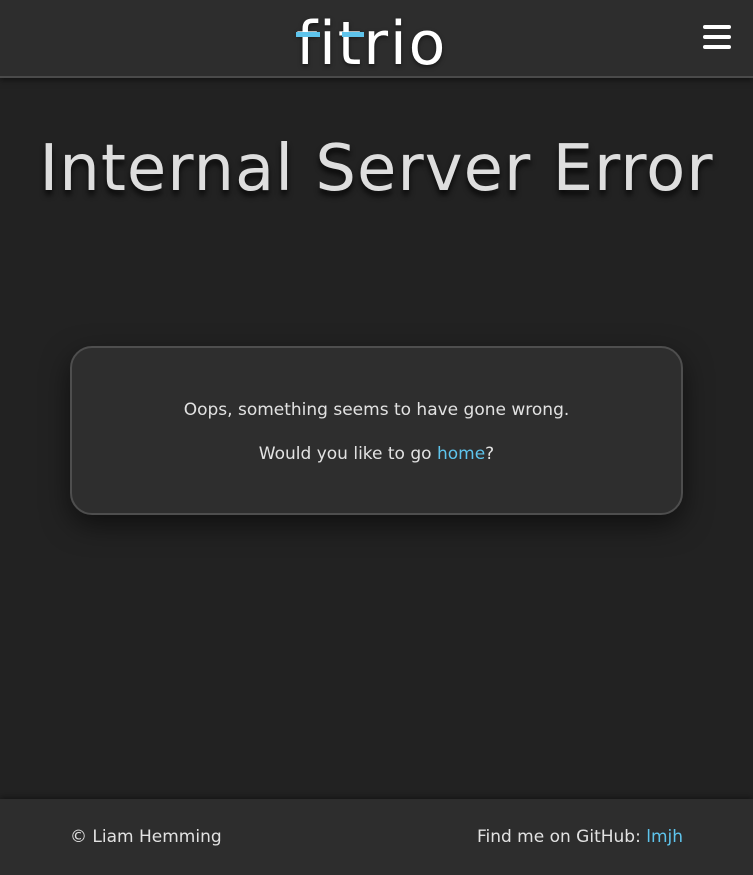  Describe the element at coordinates (664, 837) in the screenshot. I see `github-link: lmjh` at that location.